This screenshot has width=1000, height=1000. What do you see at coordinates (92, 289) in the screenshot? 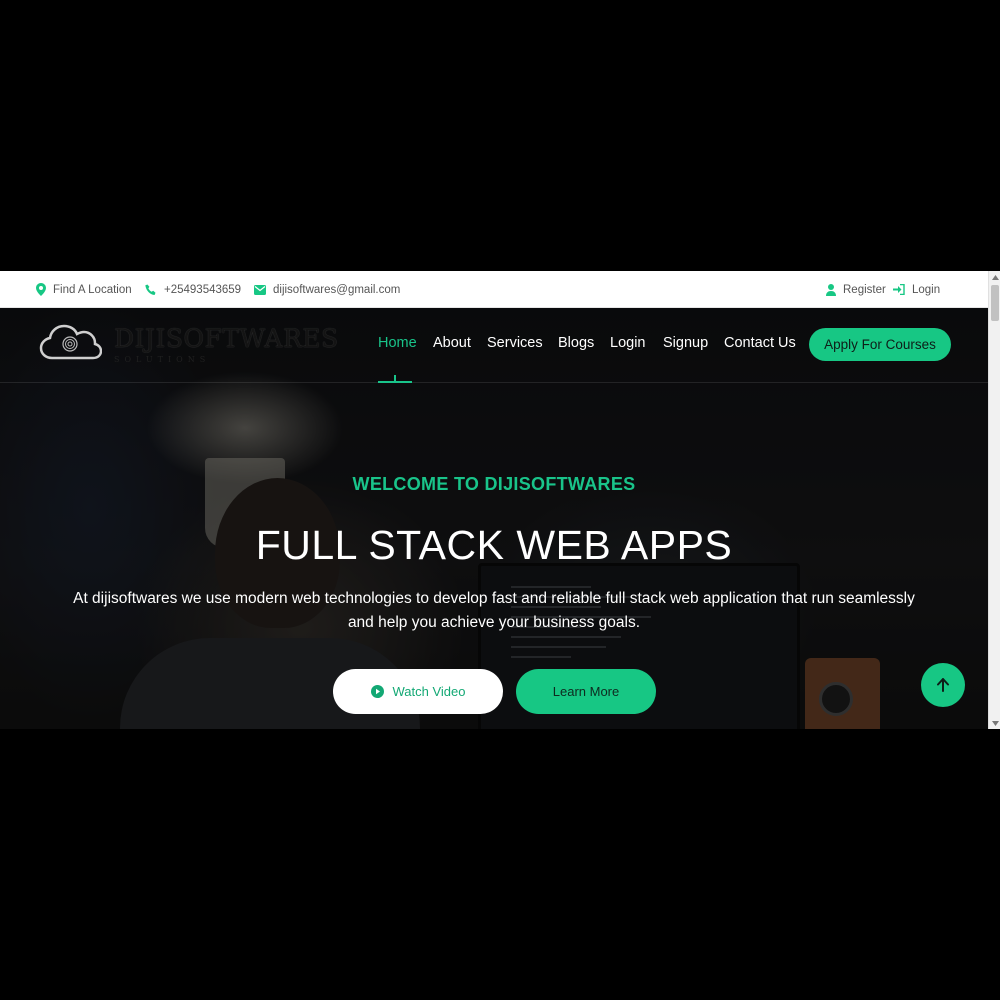
I see `location-text: Find A Location` at bounding box center [92, 289].